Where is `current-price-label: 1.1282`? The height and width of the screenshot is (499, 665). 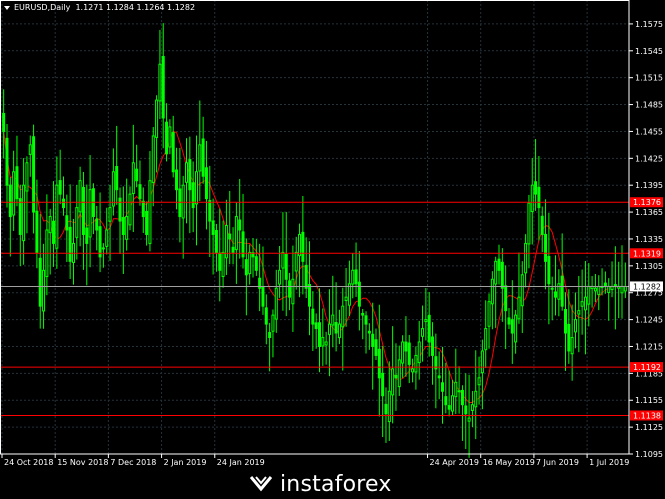
current-price-label: 1.1282 is located at coordinates (647, 286).